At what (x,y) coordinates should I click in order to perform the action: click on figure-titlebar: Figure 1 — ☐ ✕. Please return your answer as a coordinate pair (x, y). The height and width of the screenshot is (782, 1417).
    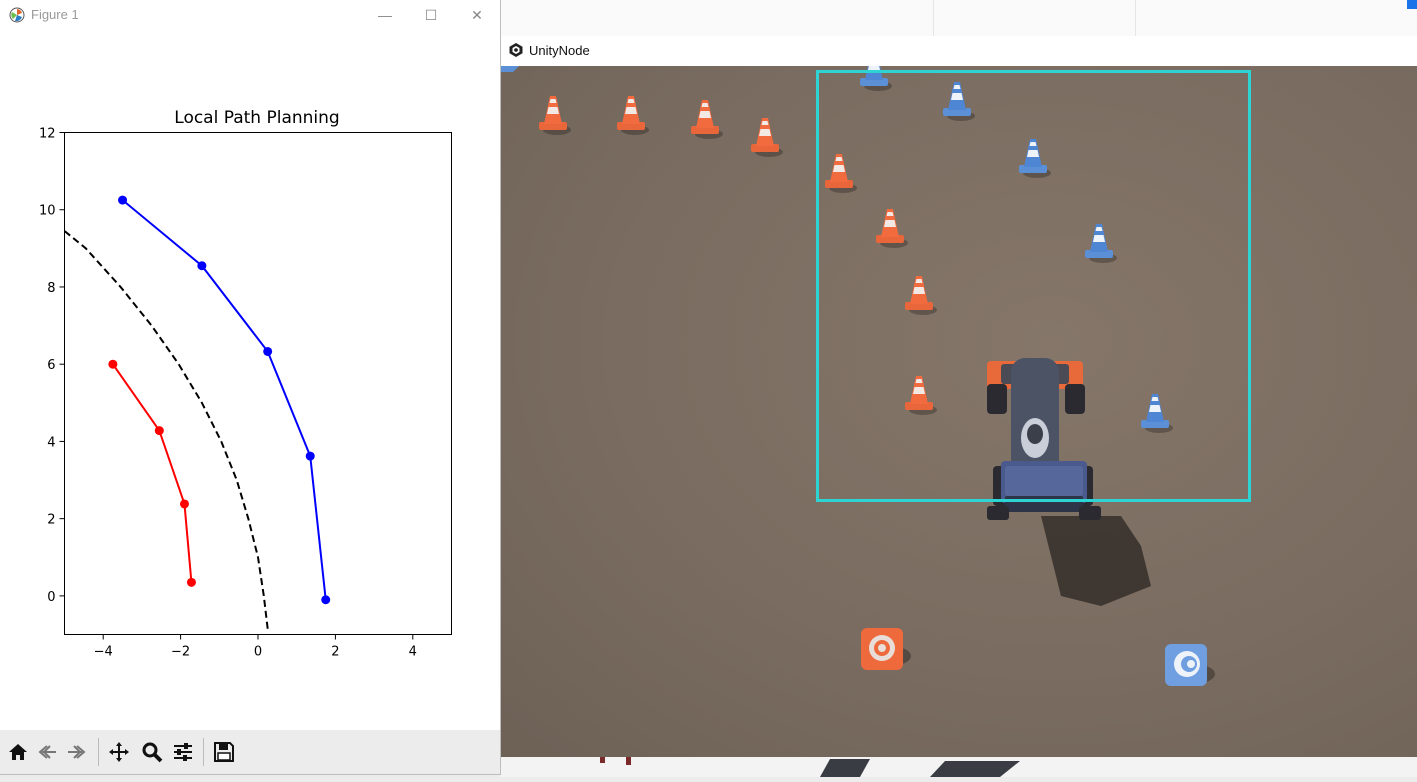
    Looking at the image, I should click on (250, 15).